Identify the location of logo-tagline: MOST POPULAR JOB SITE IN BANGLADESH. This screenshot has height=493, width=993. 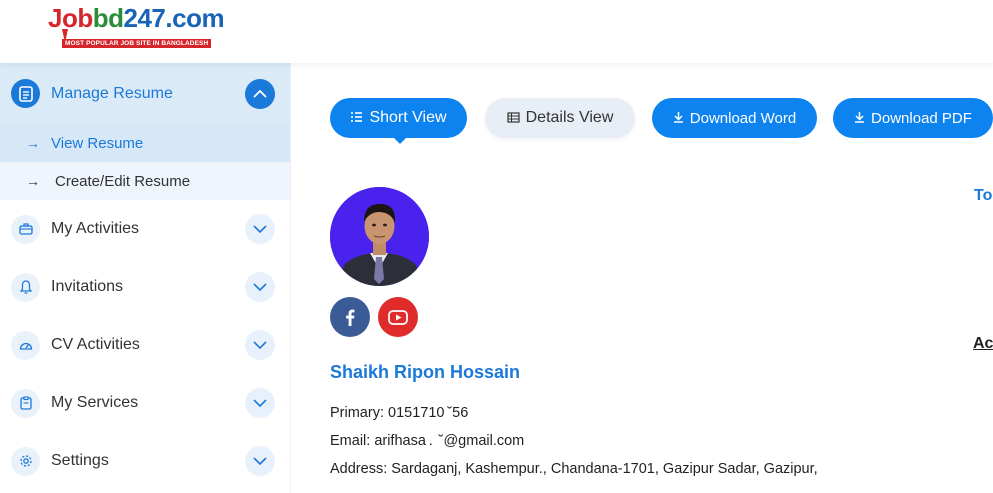
(137, 43).